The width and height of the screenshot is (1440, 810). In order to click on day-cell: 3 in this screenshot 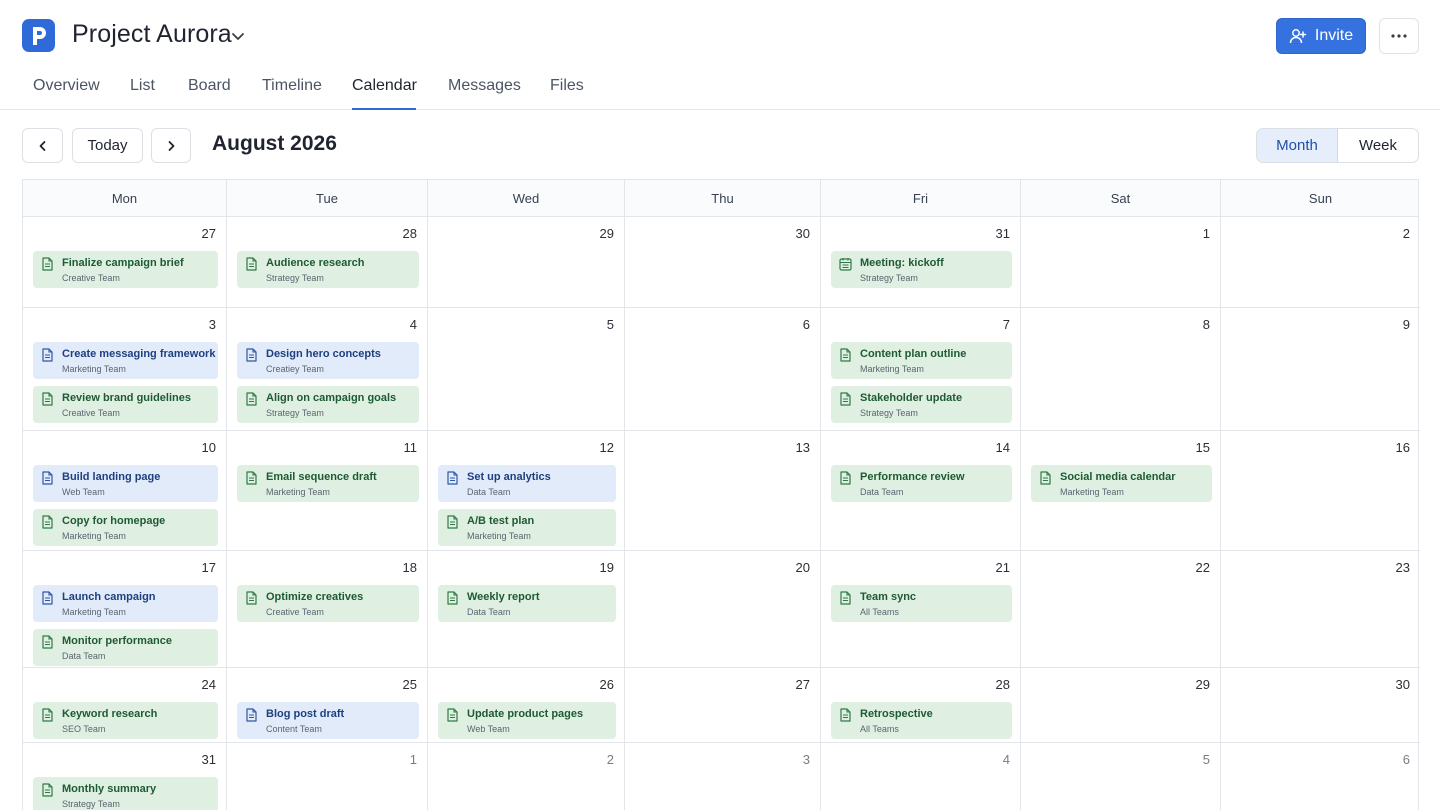, I will do `click(723, 776)`.